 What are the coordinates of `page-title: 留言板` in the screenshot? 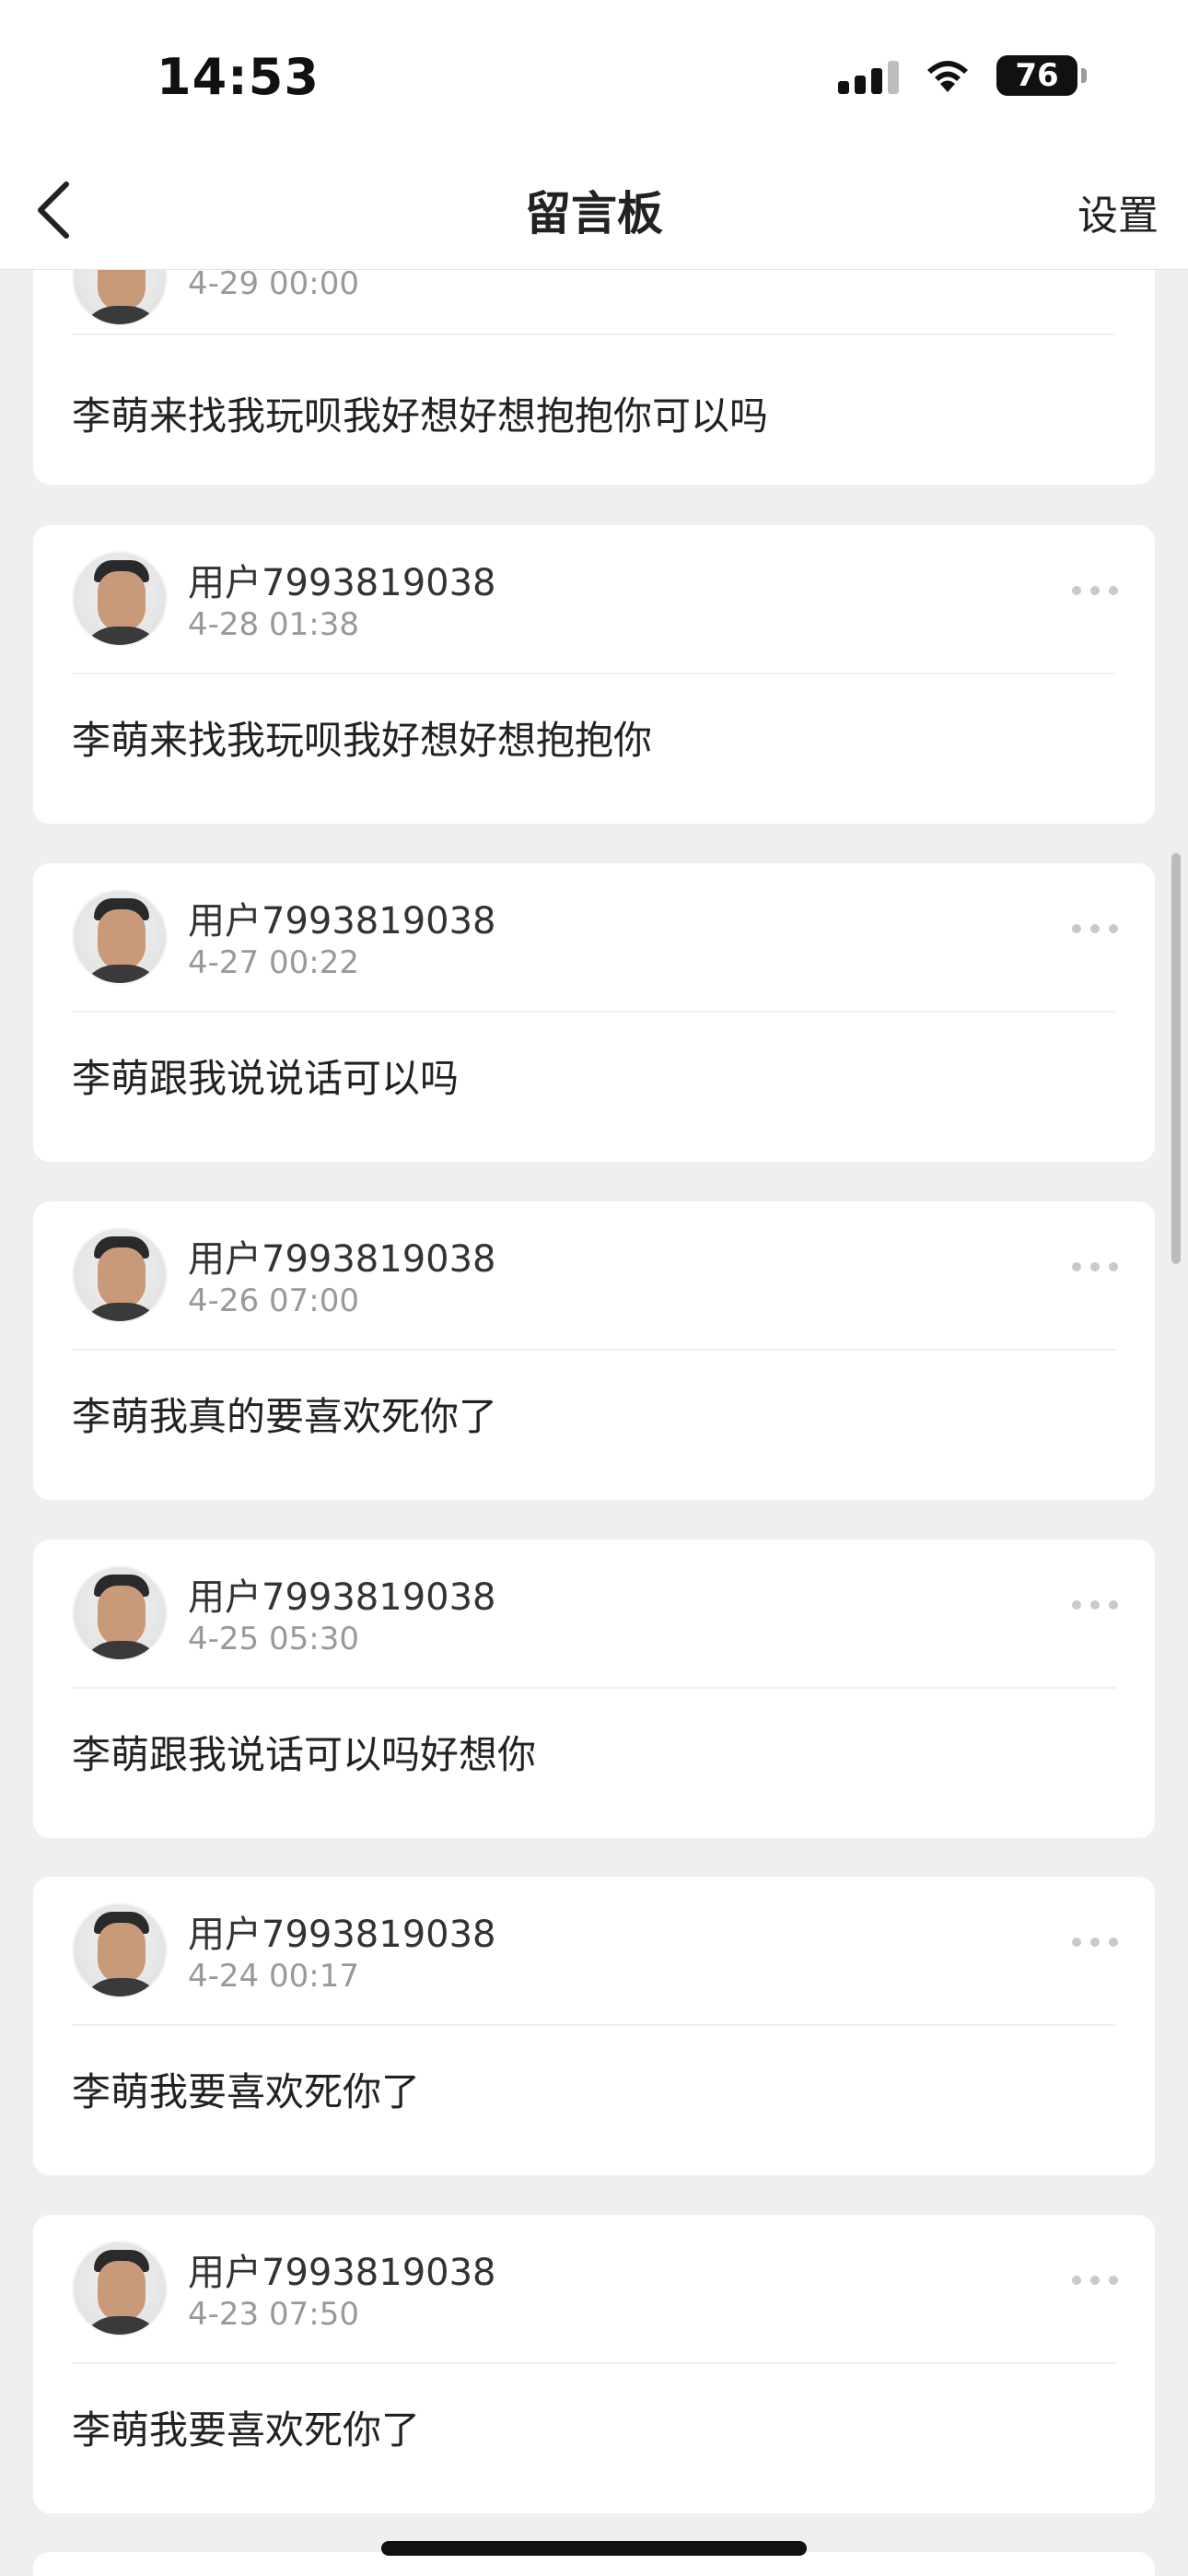 It's located at (594, 213).